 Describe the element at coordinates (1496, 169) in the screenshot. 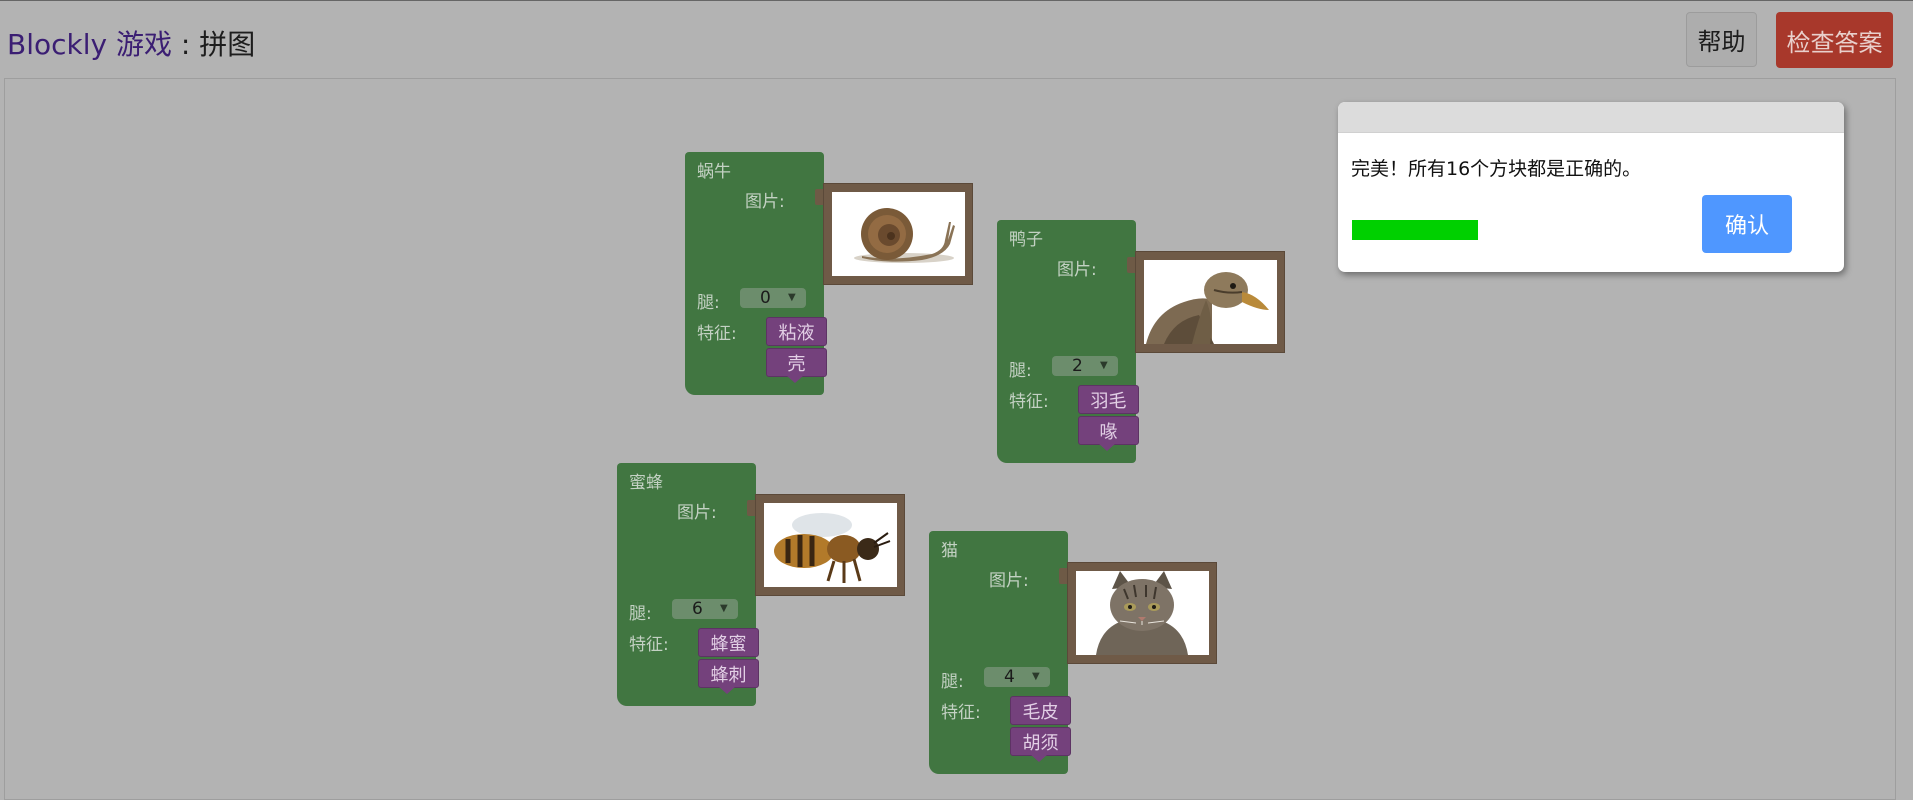

I see `dialog-message: 完美！所有16个方块都是正确的。` at that location.